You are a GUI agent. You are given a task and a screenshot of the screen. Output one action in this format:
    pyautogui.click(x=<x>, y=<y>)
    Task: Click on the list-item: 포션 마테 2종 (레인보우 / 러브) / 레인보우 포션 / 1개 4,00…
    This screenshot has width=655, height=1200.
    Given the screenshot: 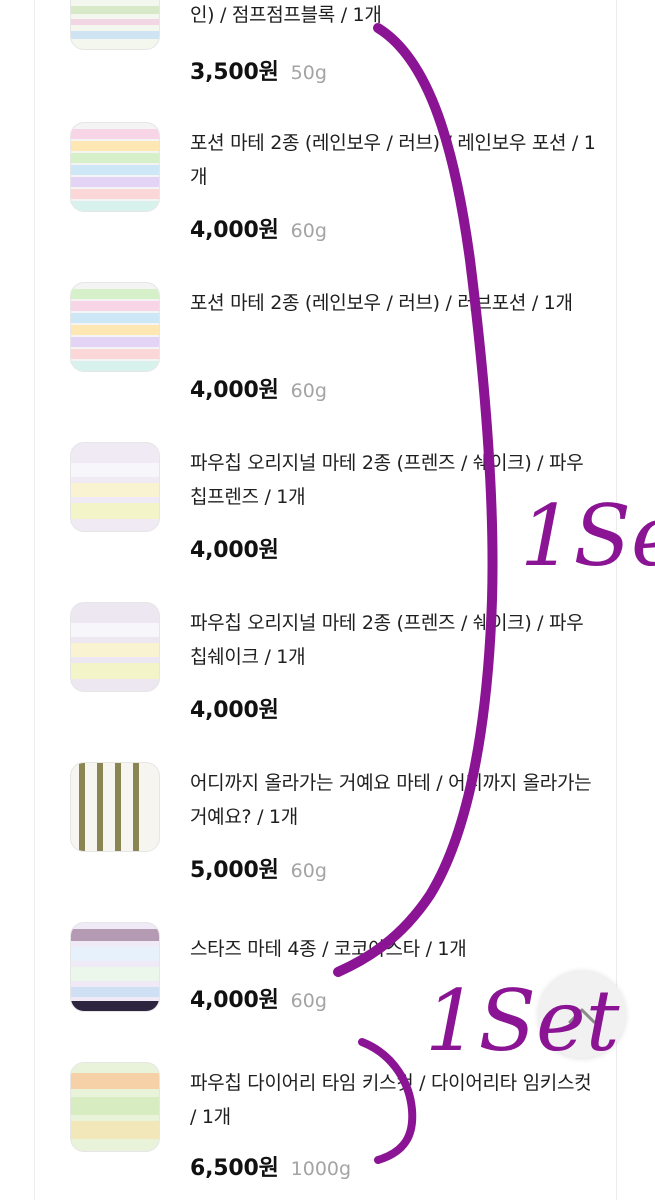 What is the action you would take?
    pyautogui.click(x=327, y=202)
    